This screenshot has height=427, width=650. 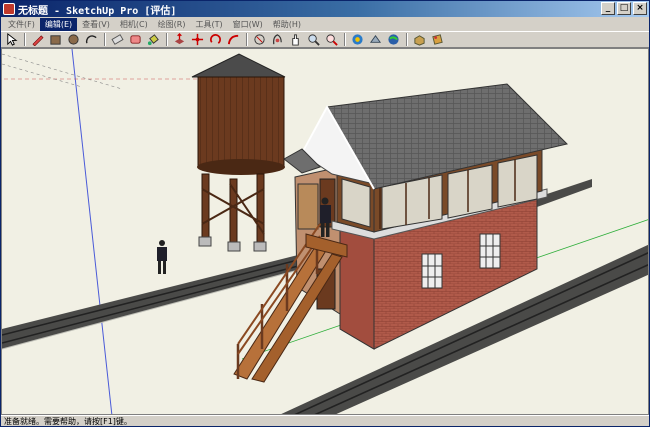 I want to click on sketchup-app-icon, so click(x=9, y=9).